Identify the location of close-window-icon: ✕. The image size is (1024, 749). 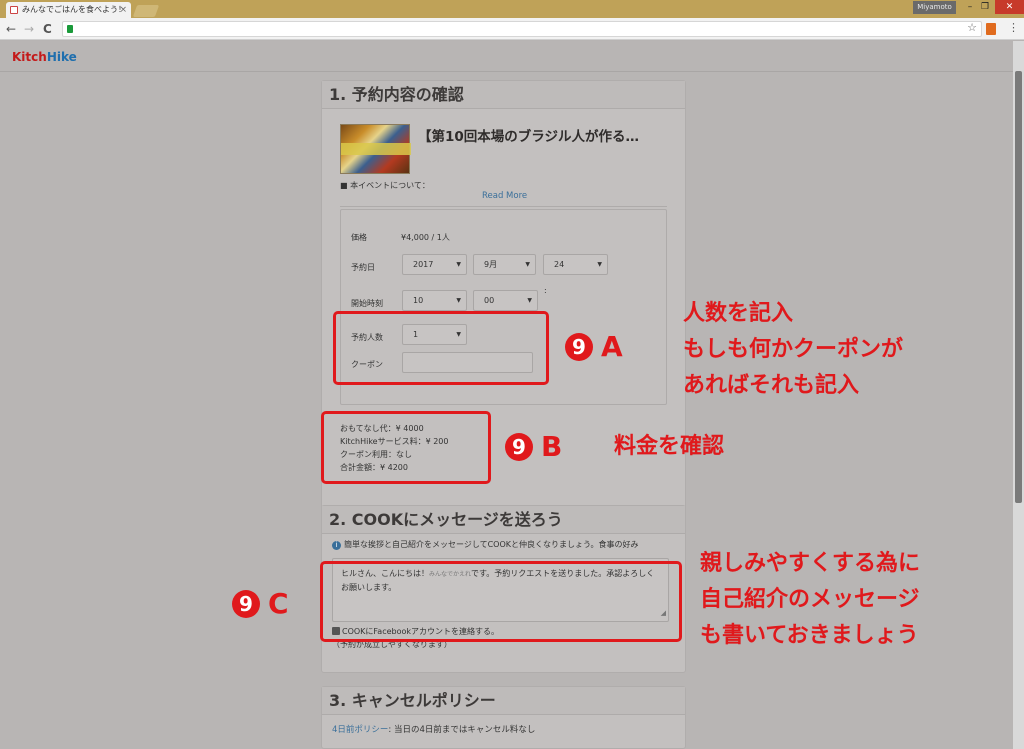
(1009, 7).